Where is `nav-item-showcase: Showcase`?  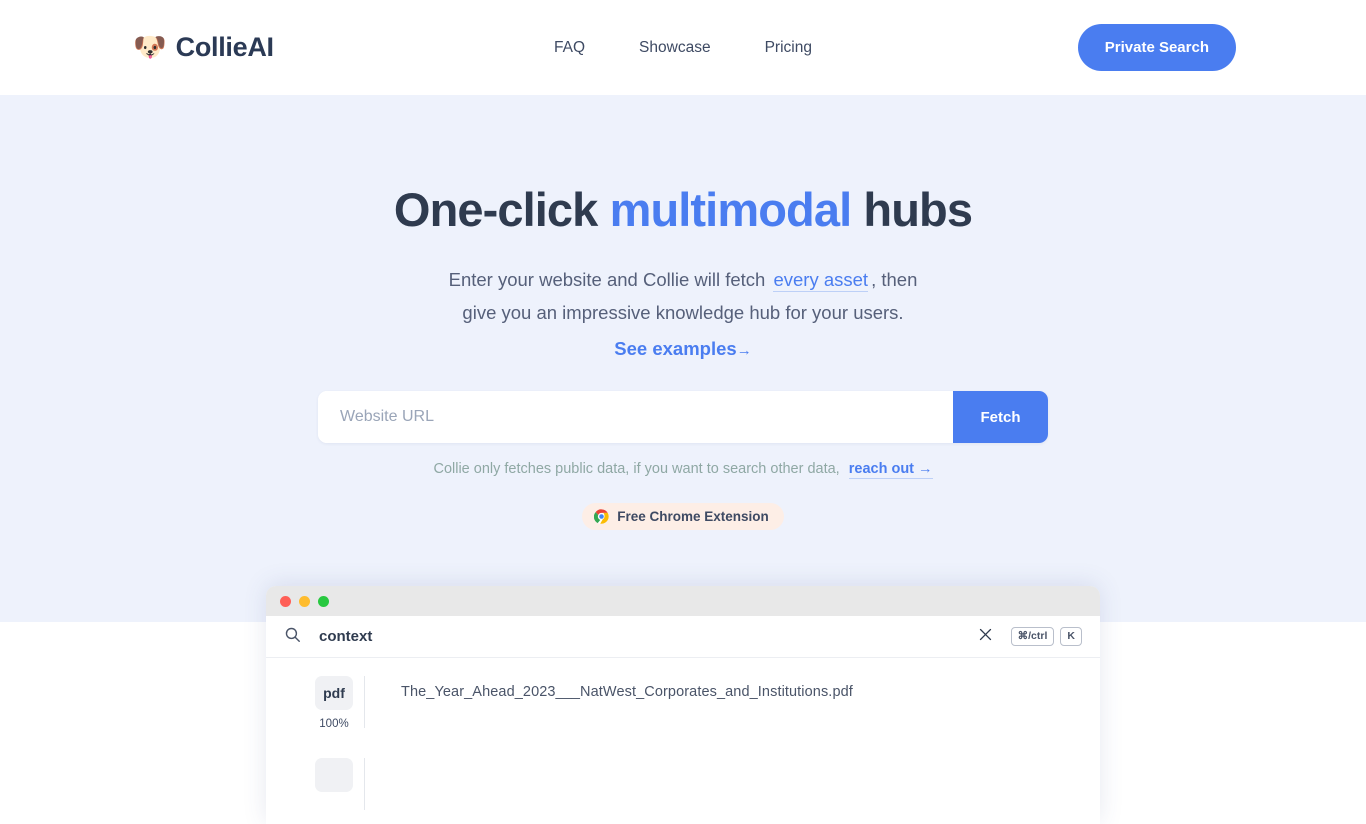 nav-item-showcase: Showcase is located at coordinates (675, 48).